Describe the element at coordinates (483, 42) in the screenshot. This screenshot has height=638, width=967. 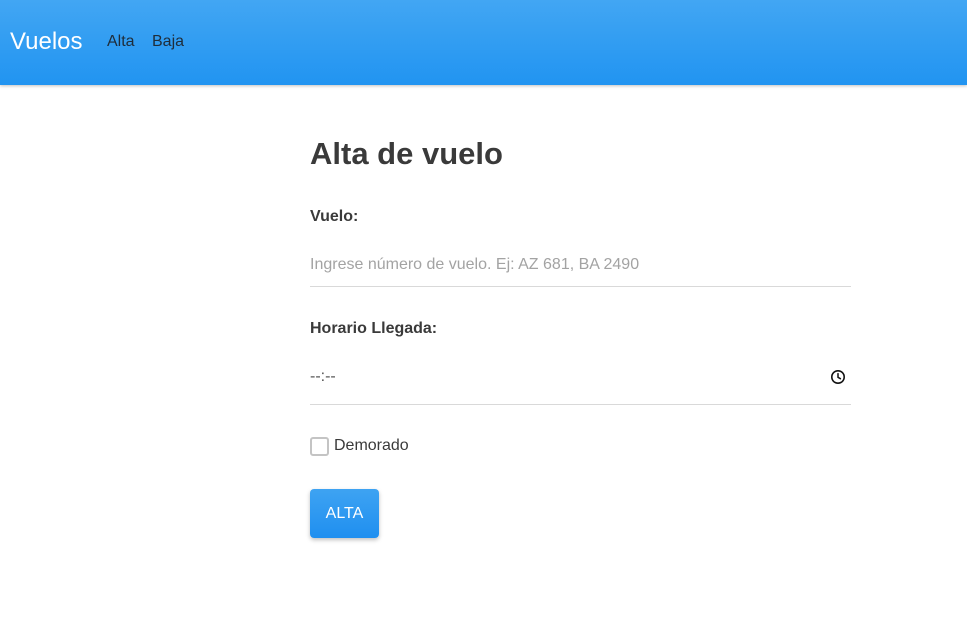
I see `navbar: Vuelos Alta Baja` at that location.